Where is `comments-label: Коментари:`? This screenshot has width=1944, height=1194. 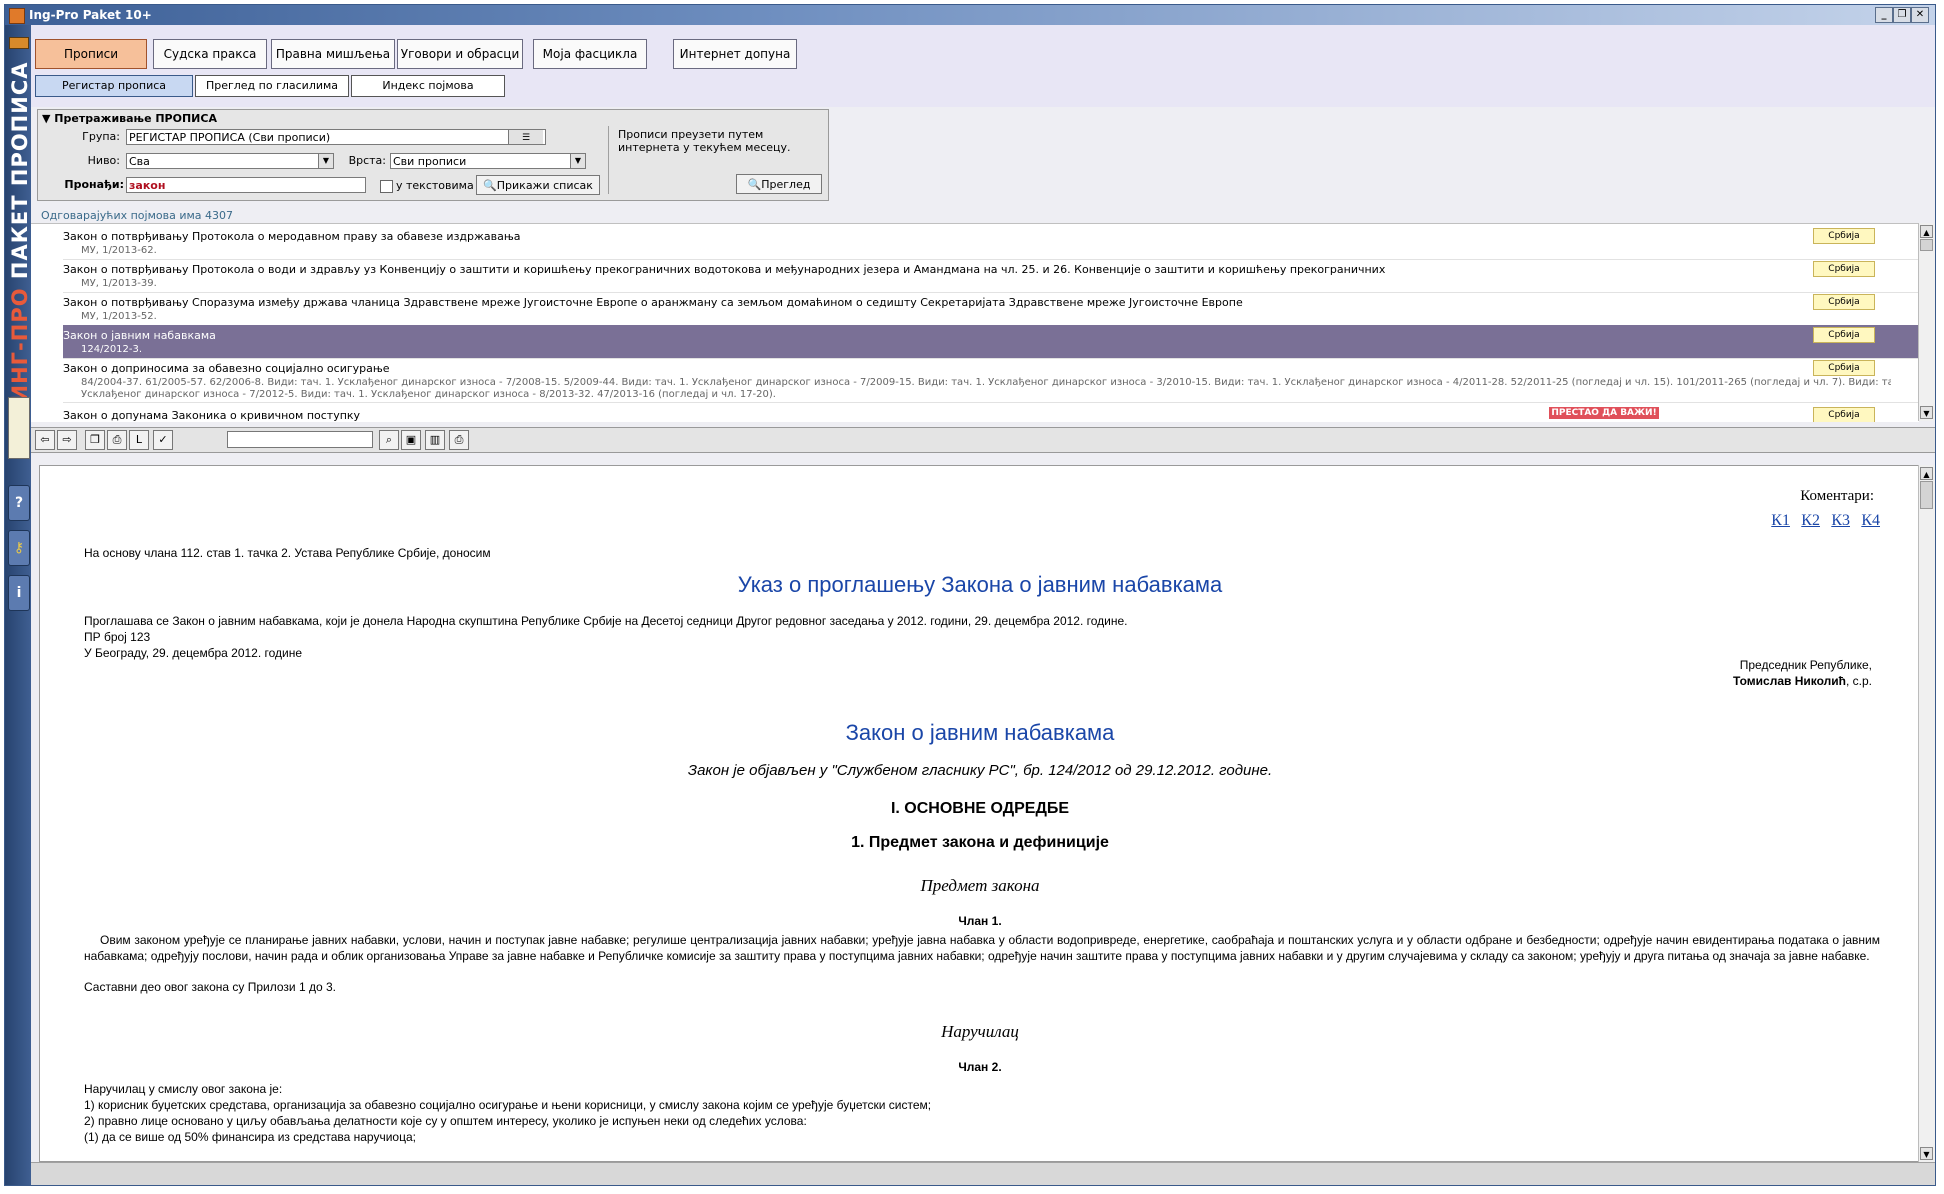
comments-label: Коментари: is located at coordinates (1837, 496).